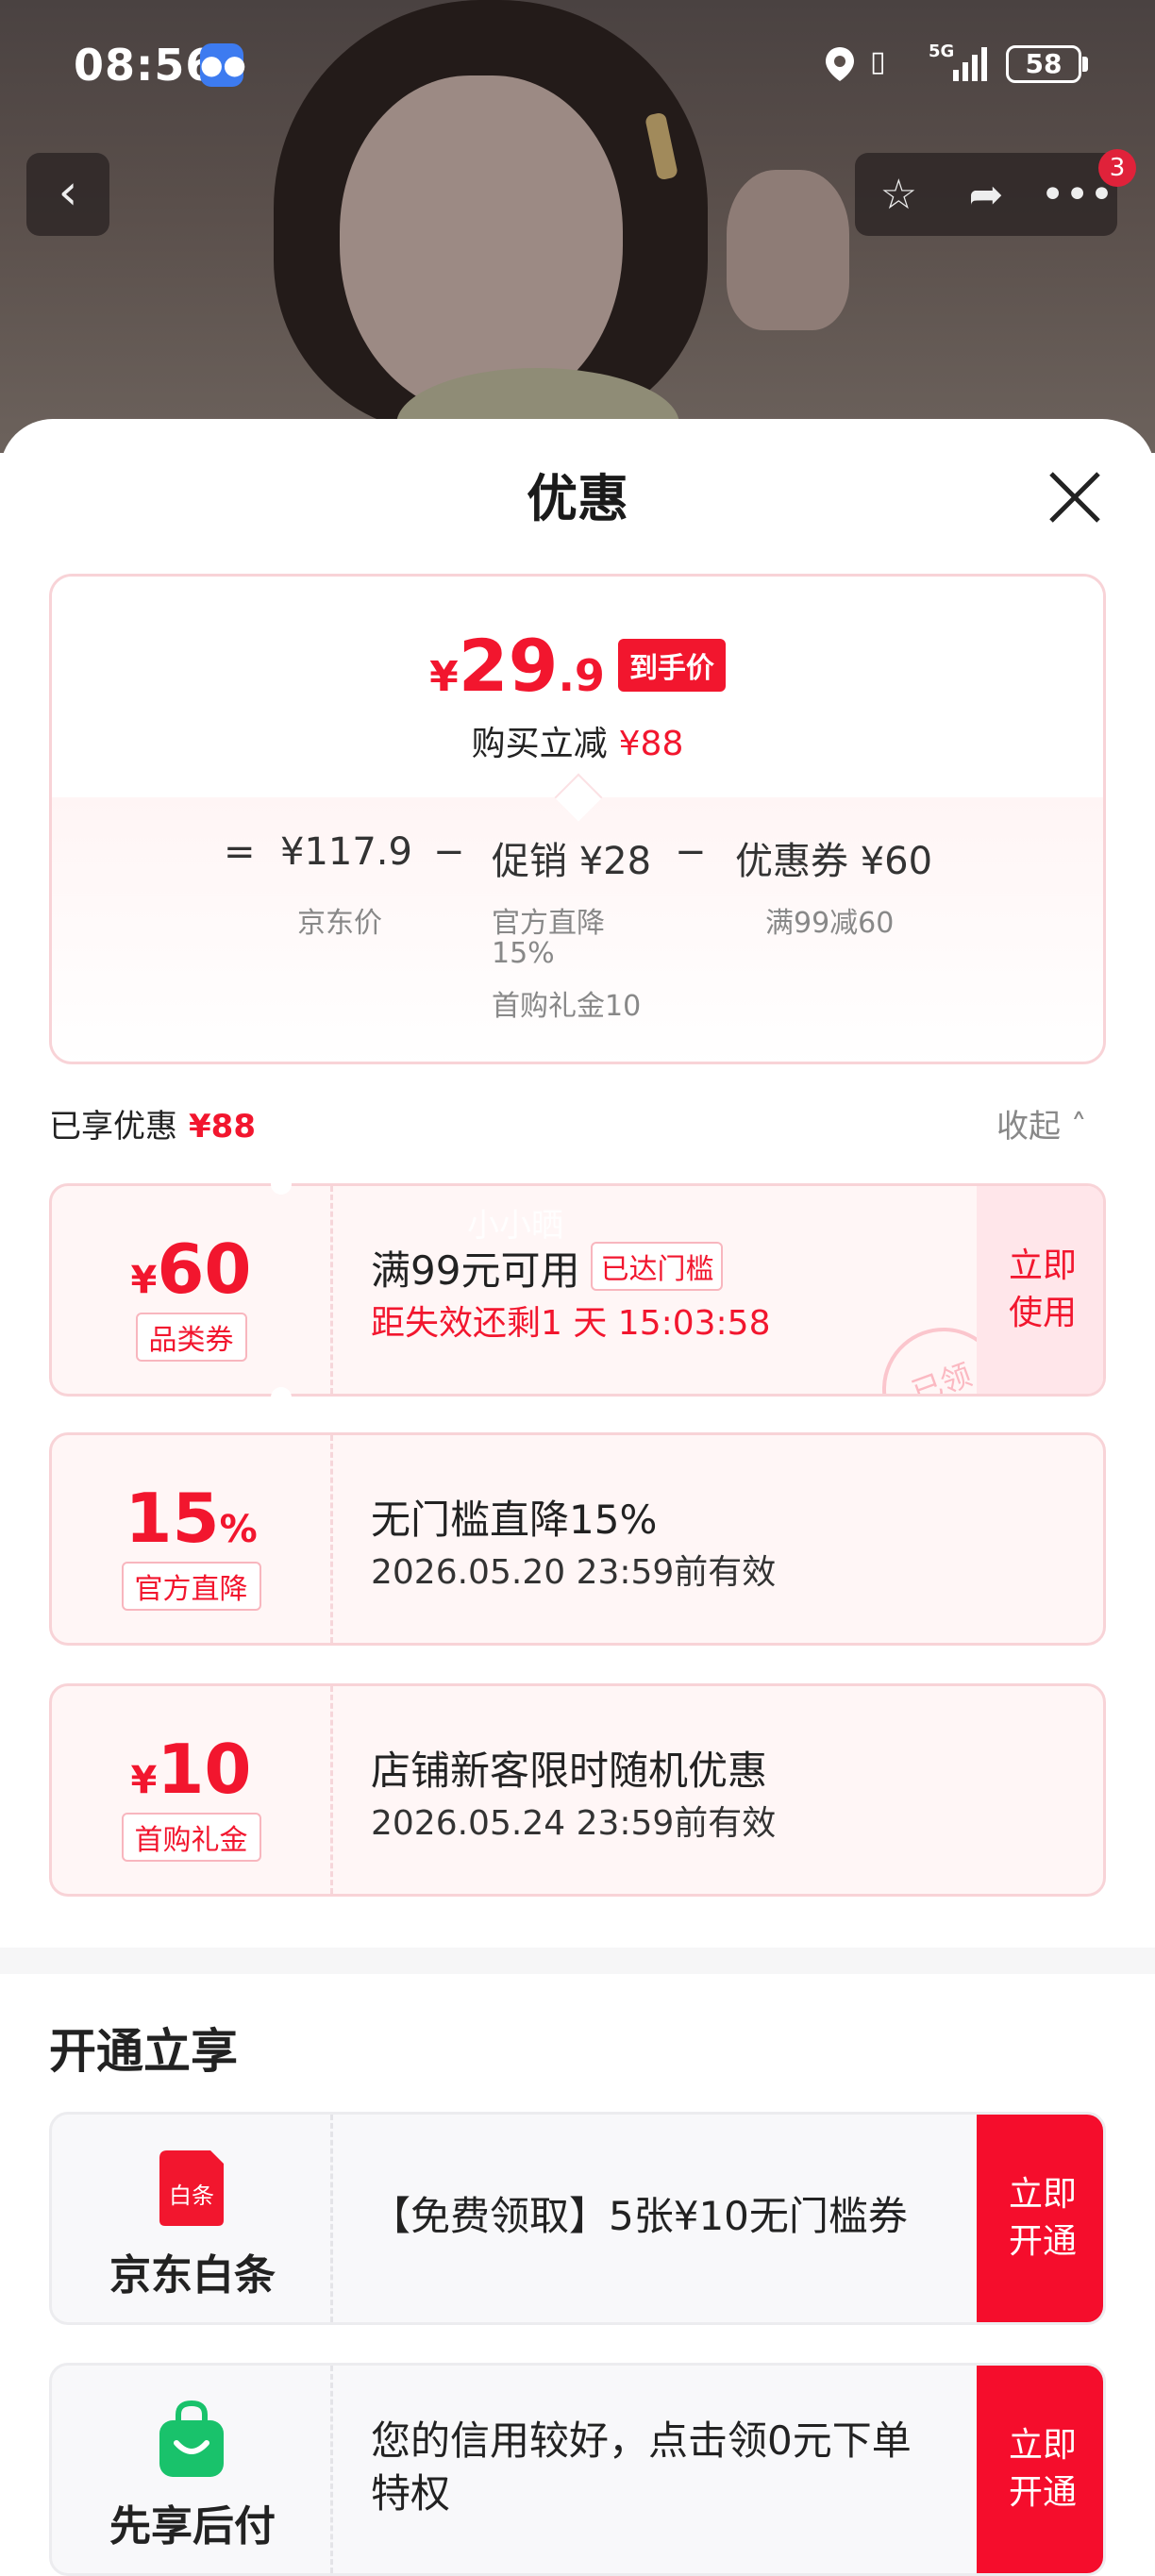  I want to click on reduce-label: 购买立减, so click(539, 744).